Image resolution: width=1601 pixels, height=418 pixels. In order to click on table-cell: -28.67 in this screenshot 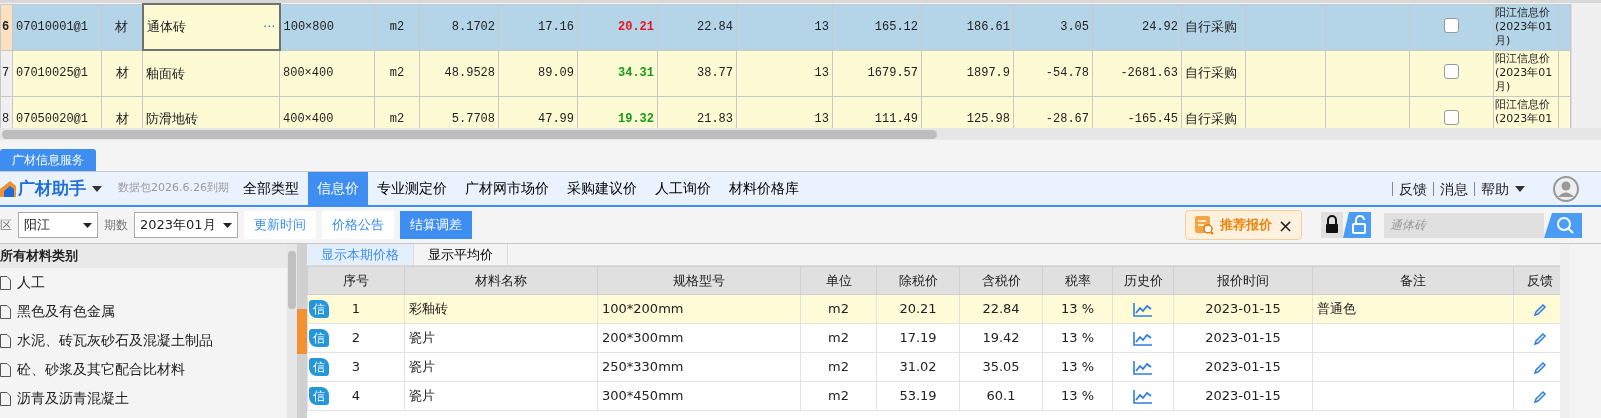, I will do `click(1067, 119)`.